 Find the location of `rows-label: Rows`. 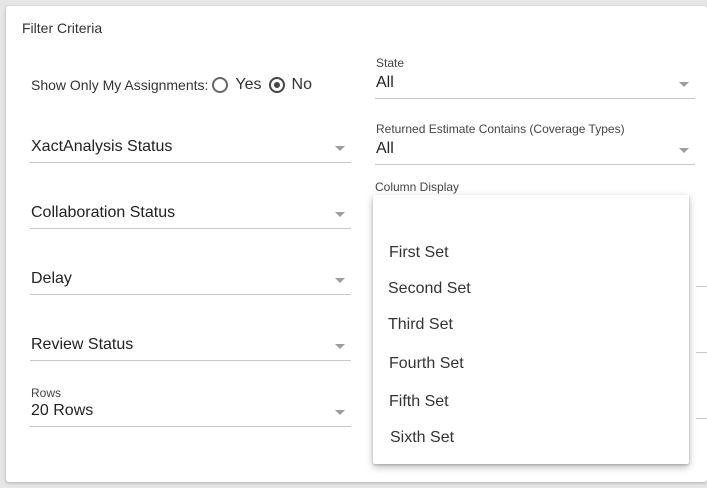

rows-label: Rows is located at coordinates (46, 393).